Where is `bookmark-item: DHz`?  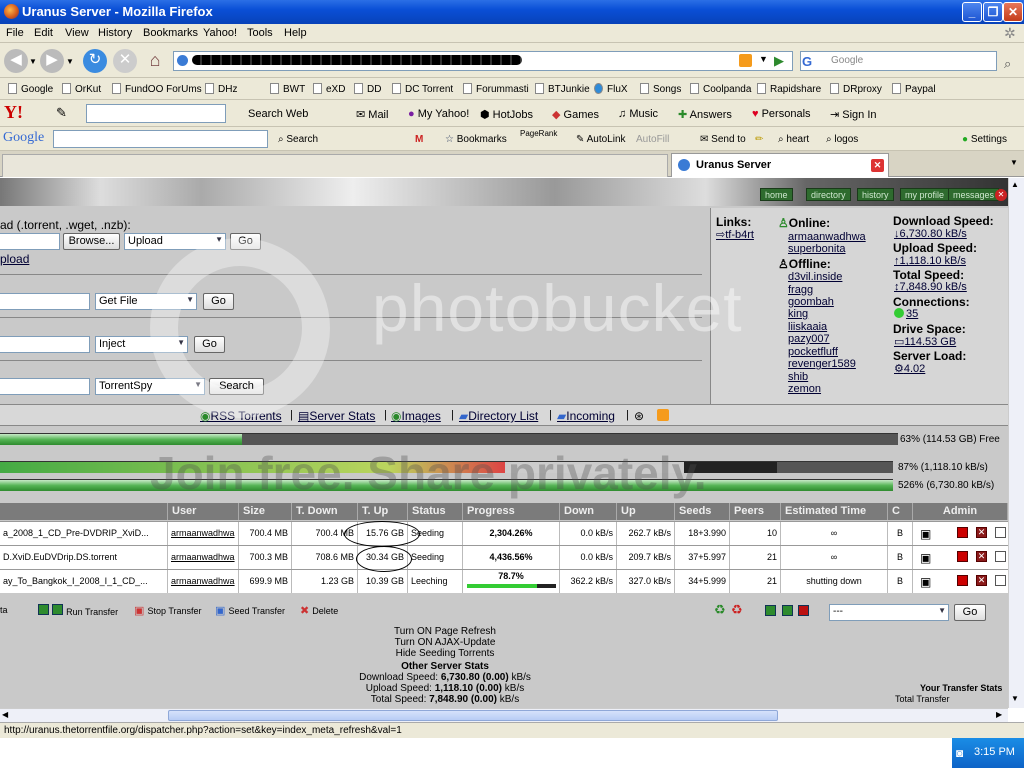 bookmark-item: DHz is located at coordinates (221, 89).